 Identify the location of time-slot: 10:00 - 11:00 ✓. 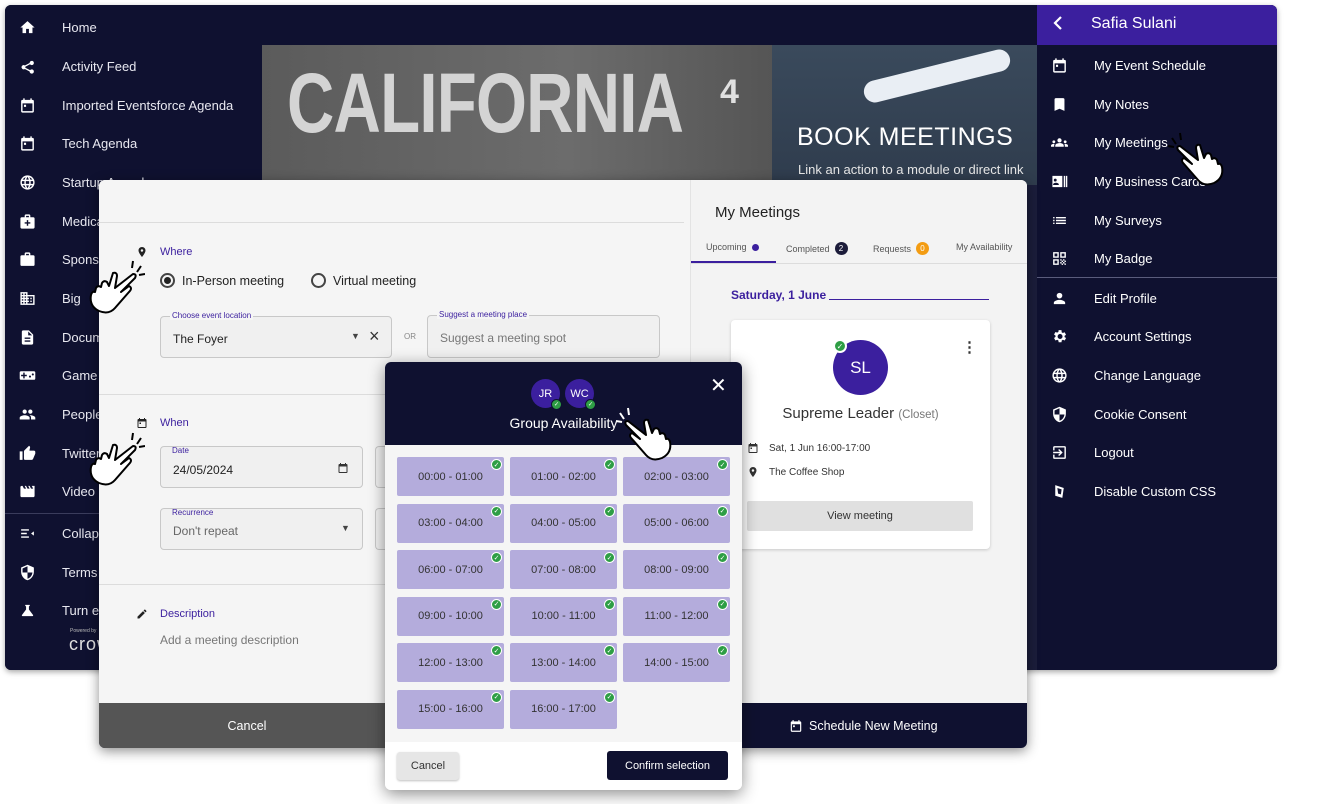
(563, 616).